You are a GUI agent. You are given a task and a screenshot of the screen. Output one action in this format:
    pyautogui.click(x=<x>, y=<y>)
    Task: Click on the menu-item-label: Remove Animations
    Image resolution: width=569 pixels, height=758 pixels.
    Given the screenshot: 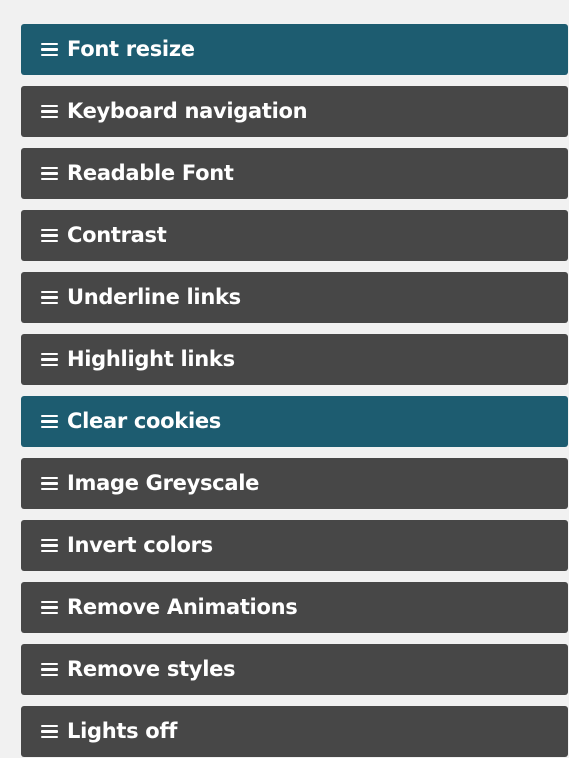 What is the action you would take?
    pyautogui.click(x=182, y=607)
    